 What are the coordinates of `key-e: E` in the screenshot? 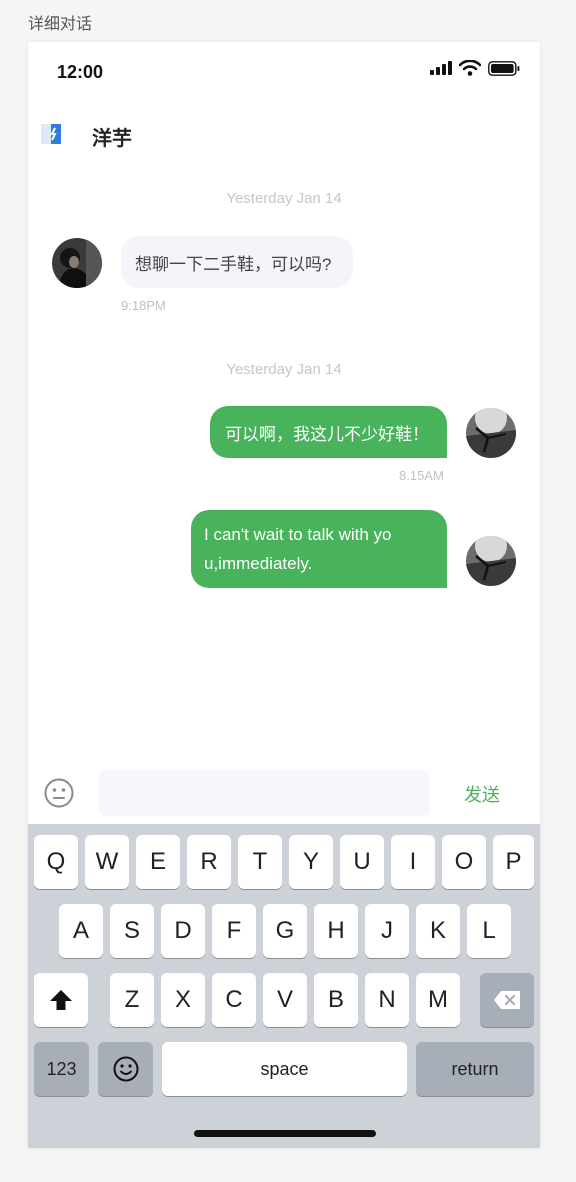 It's located at (158, 862).